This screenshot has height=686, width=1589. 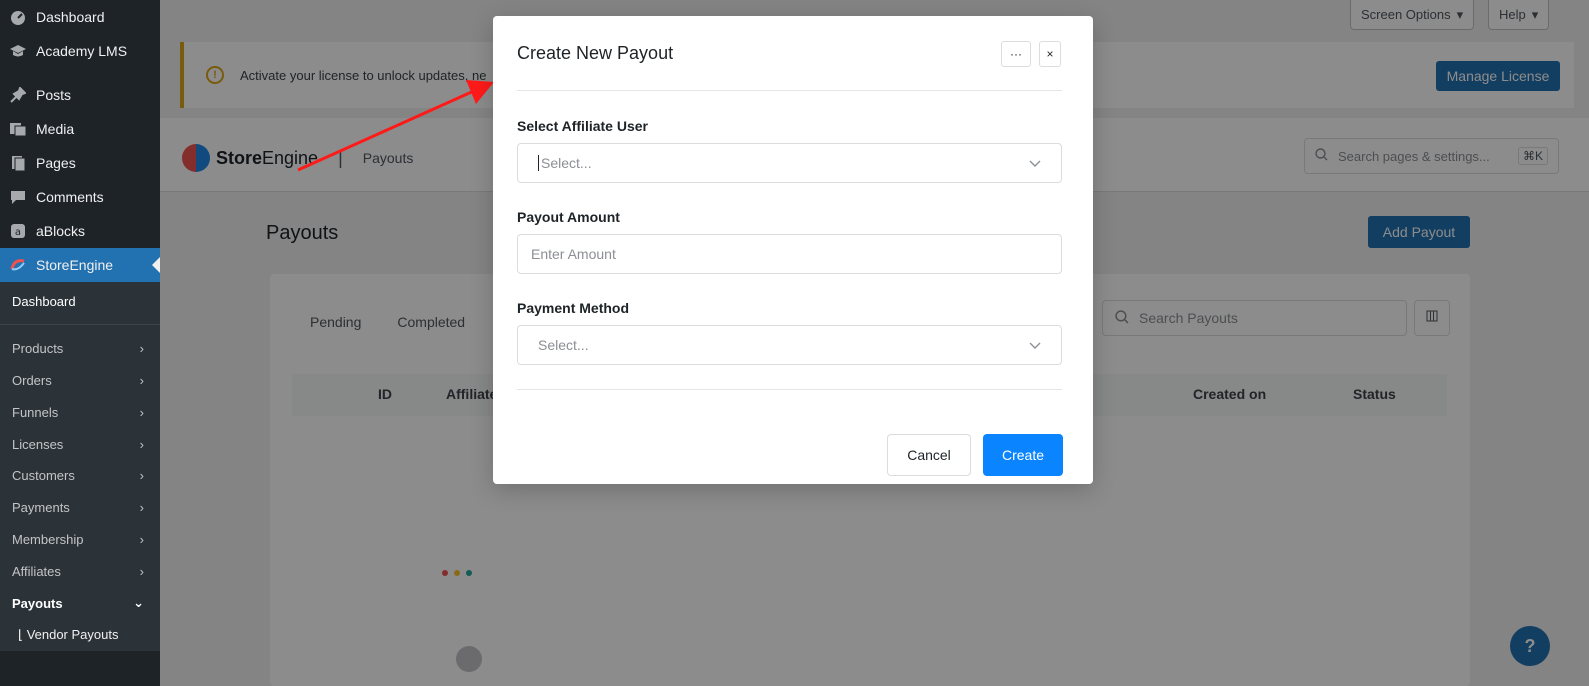 What do you see at coordinates (22, 634) in the screenshot?
I see `branch-icon: ⌊` at bounding box center [22, 634].